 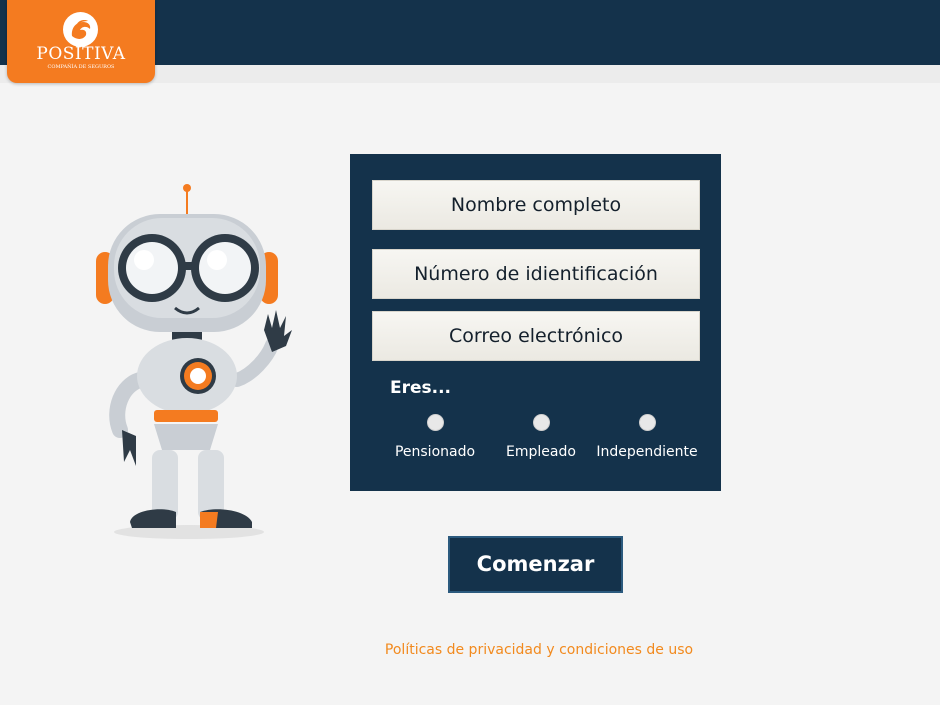 I want to click on start-button: Comenzar, so click(x=535, y=564).